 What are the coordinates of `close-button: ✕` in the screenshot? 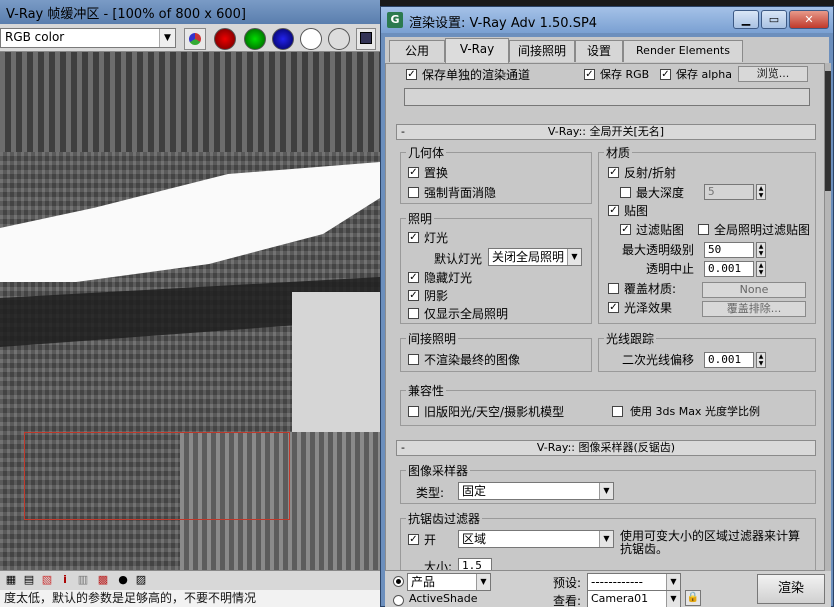 It's located at (809, 19).